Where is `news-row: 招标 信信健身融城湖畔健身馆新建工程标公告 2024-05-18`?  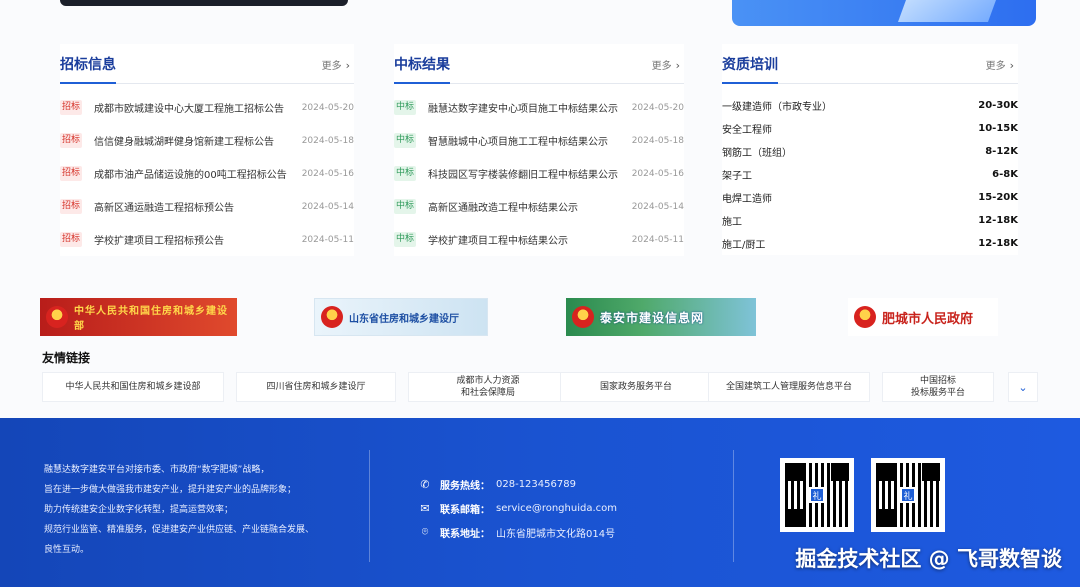 news-row: 招标 信信健身融城湖畔健身馆新建工程标公告 2024-05-18 is located at coordinates (207, 140).